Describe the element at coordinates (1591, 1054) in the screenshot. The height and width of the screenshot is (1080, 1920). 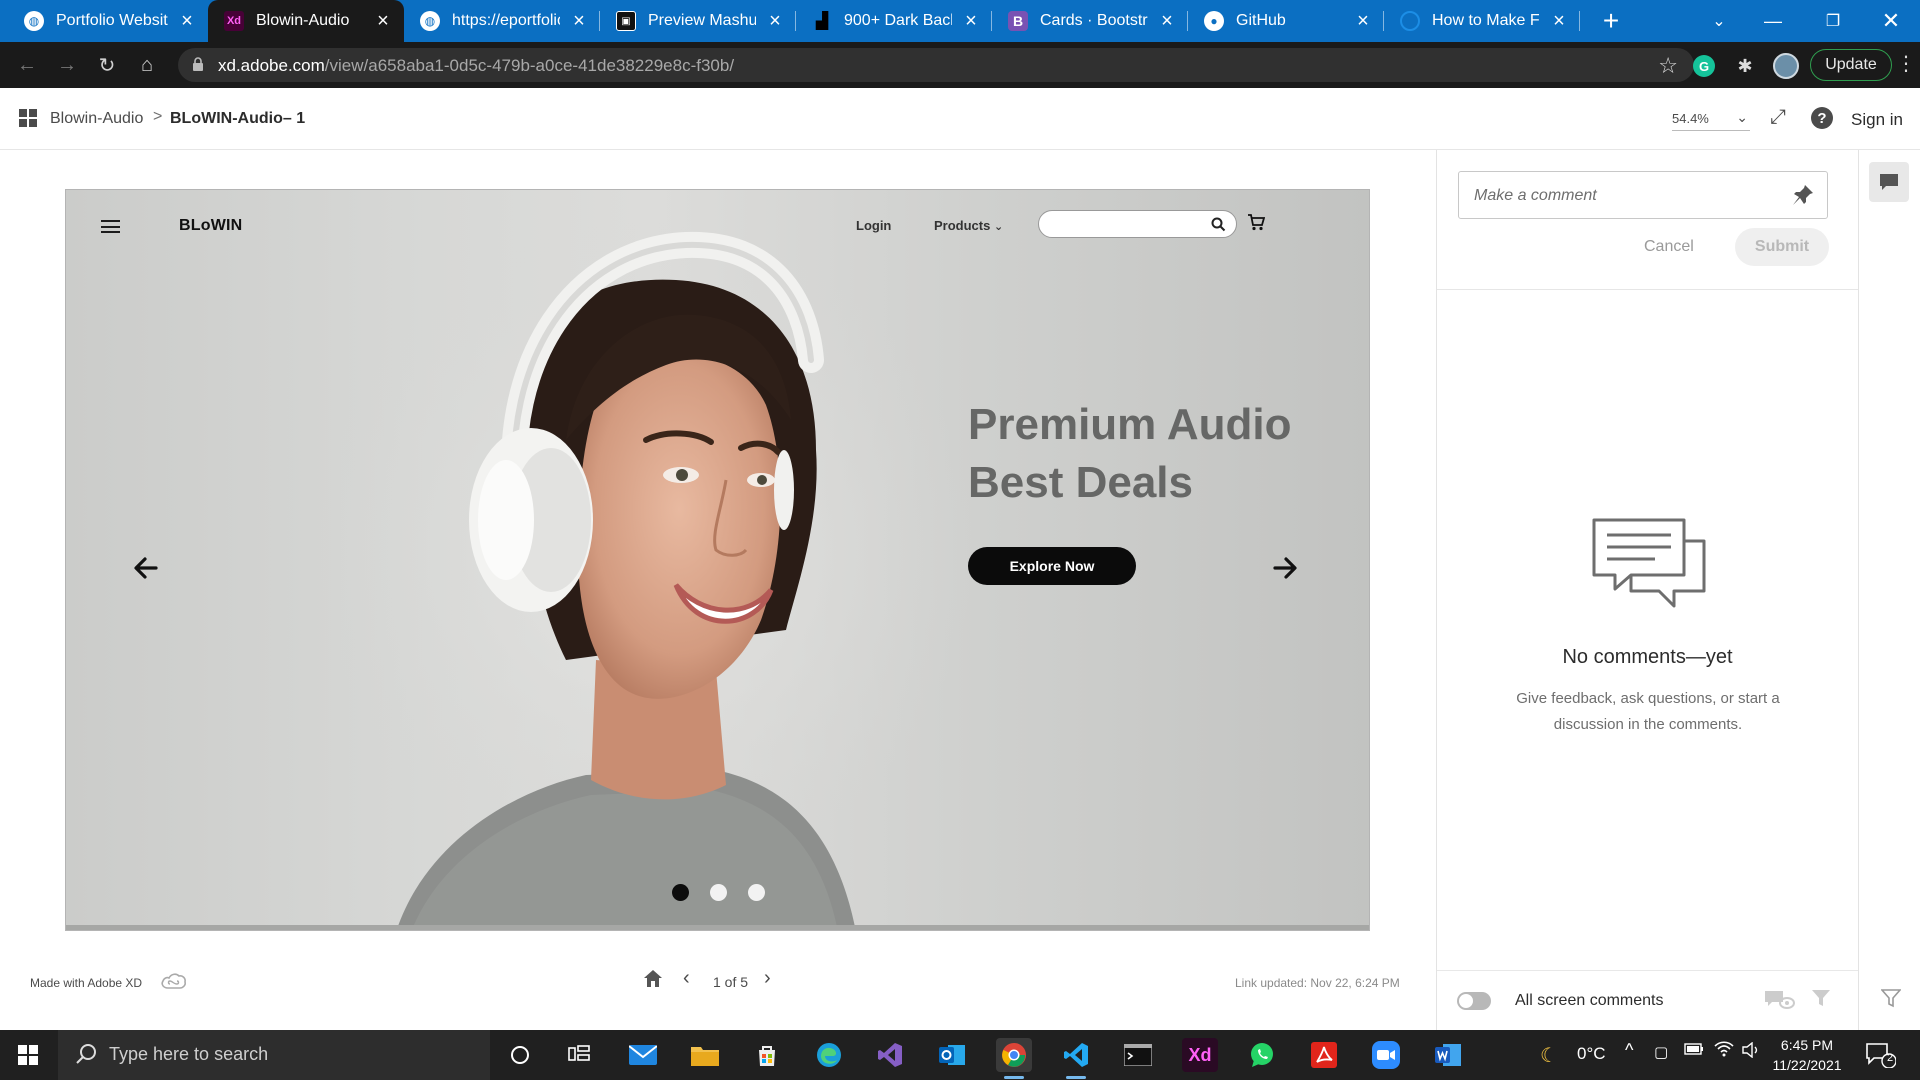
I see `weather-temperature: 0°C` at that location.